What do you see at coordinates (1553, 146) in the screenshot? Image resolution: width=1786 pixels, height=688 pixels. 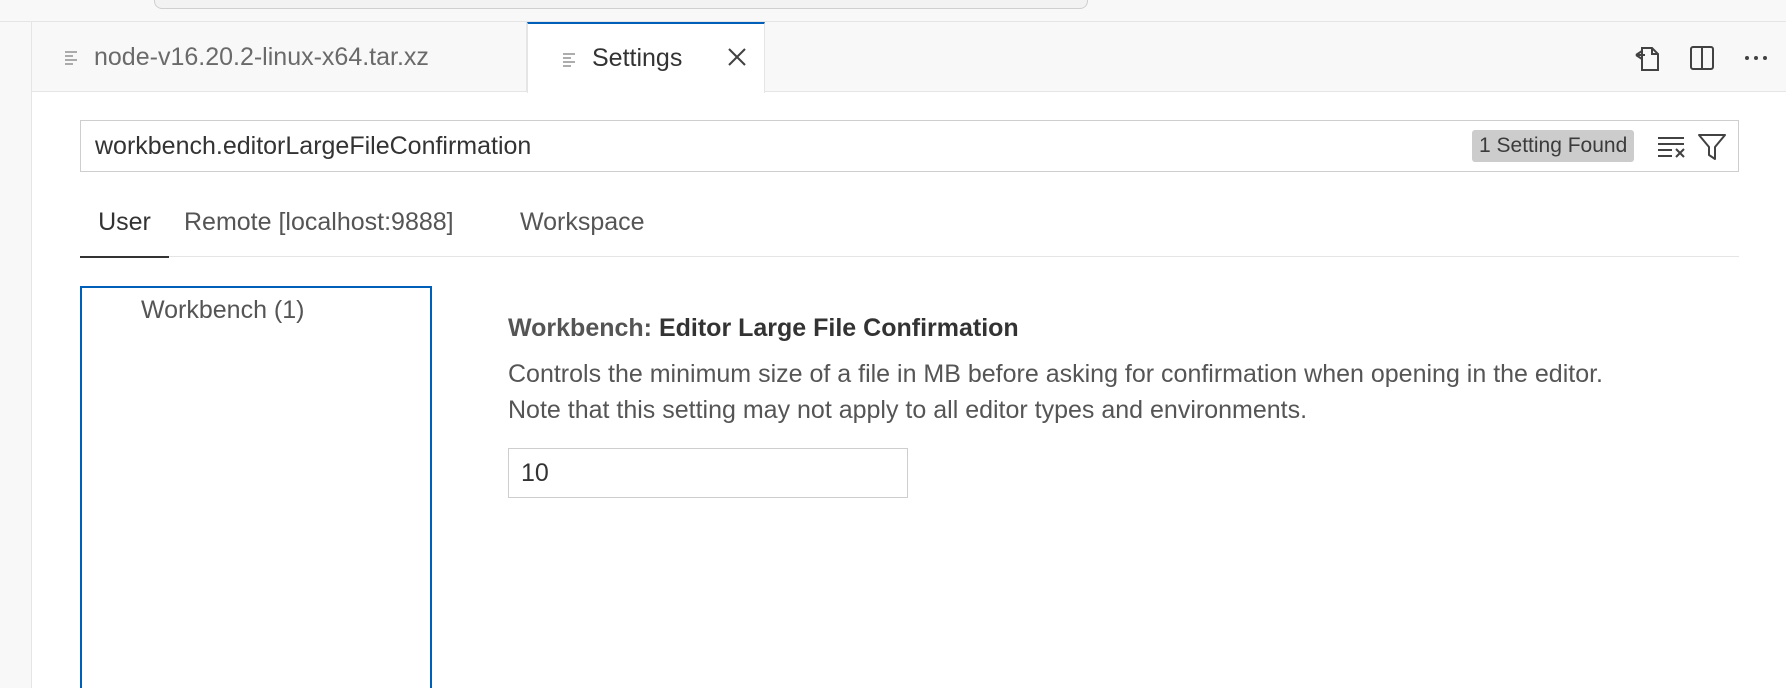 I see `results-count-badge: 1 Setting Found` at bounding box center [1553, 146].